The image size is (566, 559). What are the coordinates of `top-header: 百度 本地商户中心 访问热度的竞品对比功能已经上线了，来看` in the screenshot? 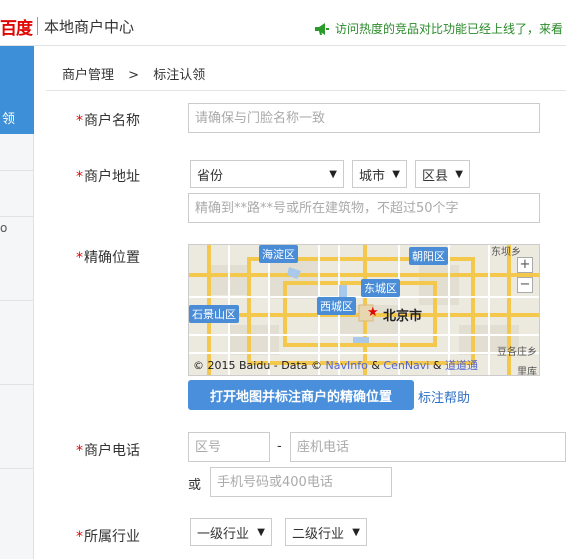 It's located at (283, 23).